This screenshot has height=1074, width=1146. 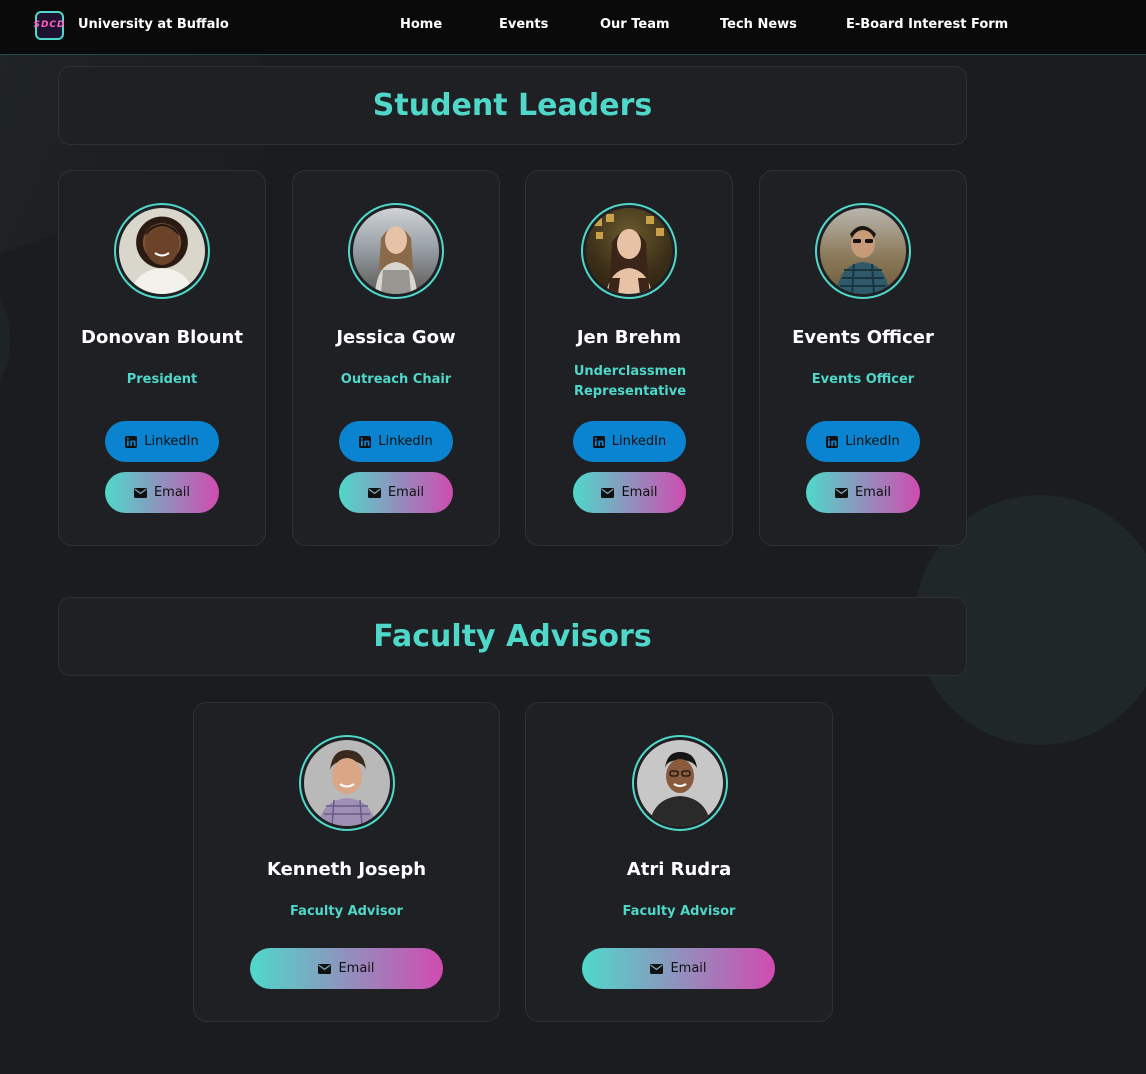 I want to click on member-name: Jen Brehm, so click(x=629, y=337).